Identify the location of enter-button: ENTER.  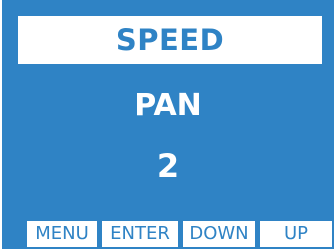
(140, 234).